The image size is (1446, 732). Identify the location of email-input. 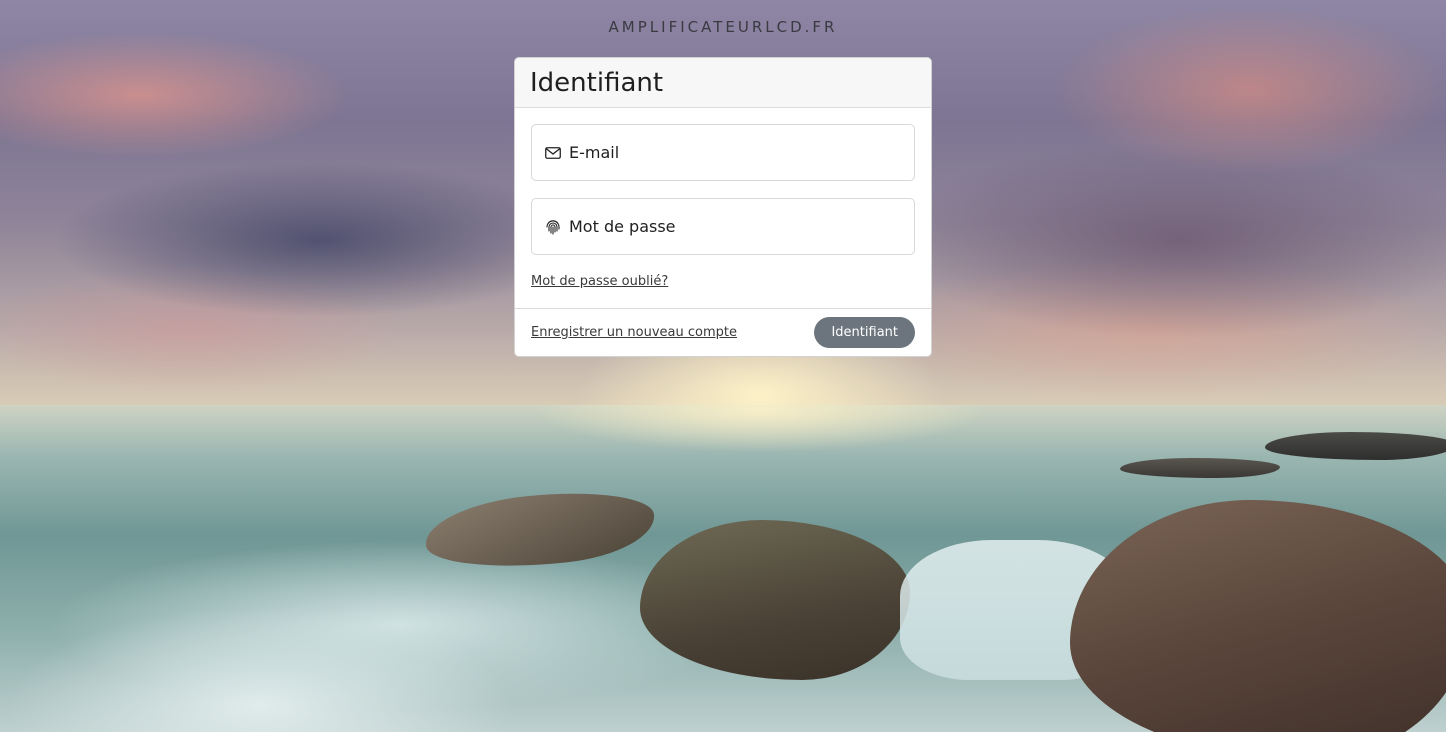
(735, 152).